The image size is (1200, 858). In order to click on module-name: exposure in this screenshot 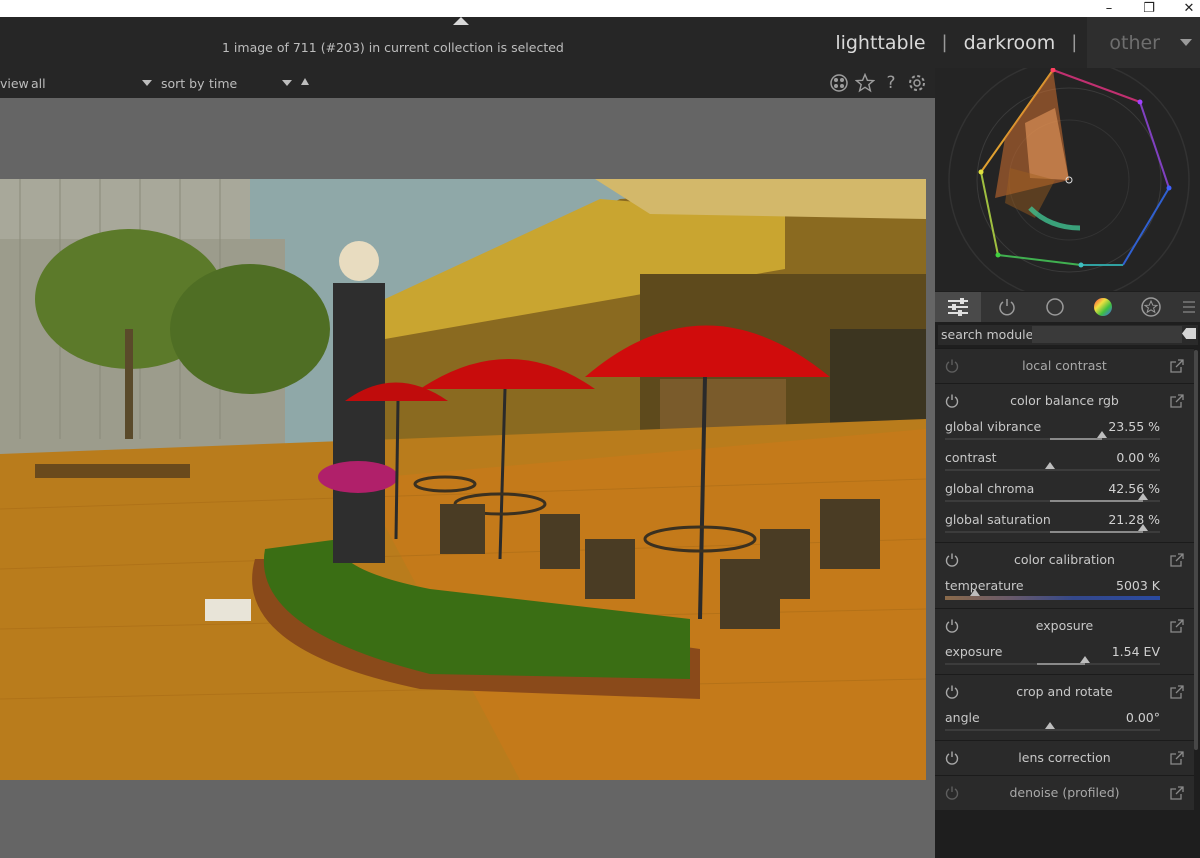, I will do `click(1064, 625)`.